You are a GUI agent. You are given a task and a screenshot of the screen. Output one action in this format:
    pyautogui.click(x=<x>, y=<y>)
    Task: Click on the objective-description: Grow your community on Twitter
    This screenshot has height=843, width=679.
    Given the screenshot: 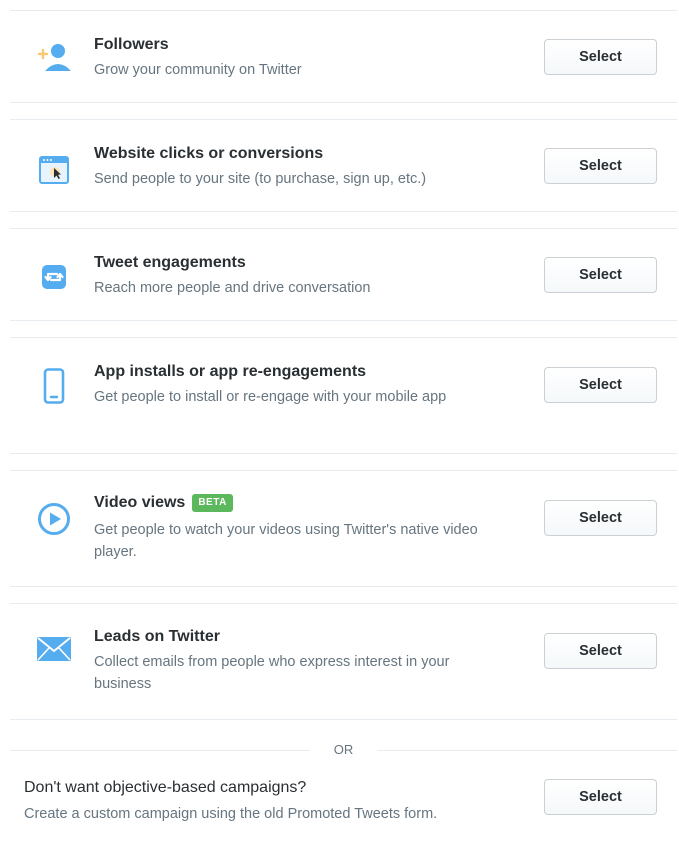 What is the action you would take?
    pyautogui.click(x=198, y=70)
    